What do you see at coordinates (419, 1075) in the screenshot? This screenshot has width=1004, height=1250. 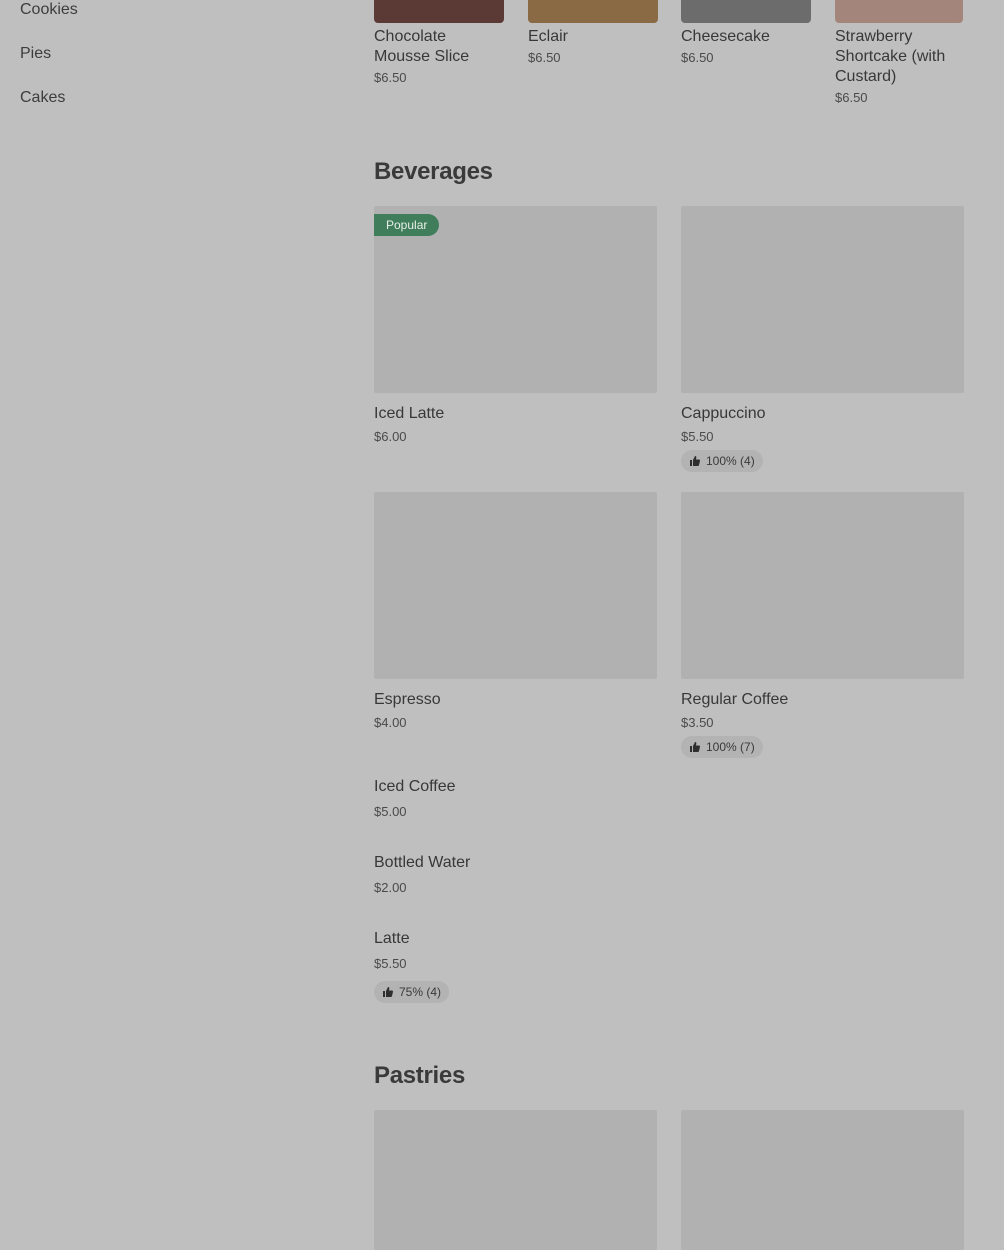 I see `section-title-pastries: Pastries` at bounding box center [419, 1075].